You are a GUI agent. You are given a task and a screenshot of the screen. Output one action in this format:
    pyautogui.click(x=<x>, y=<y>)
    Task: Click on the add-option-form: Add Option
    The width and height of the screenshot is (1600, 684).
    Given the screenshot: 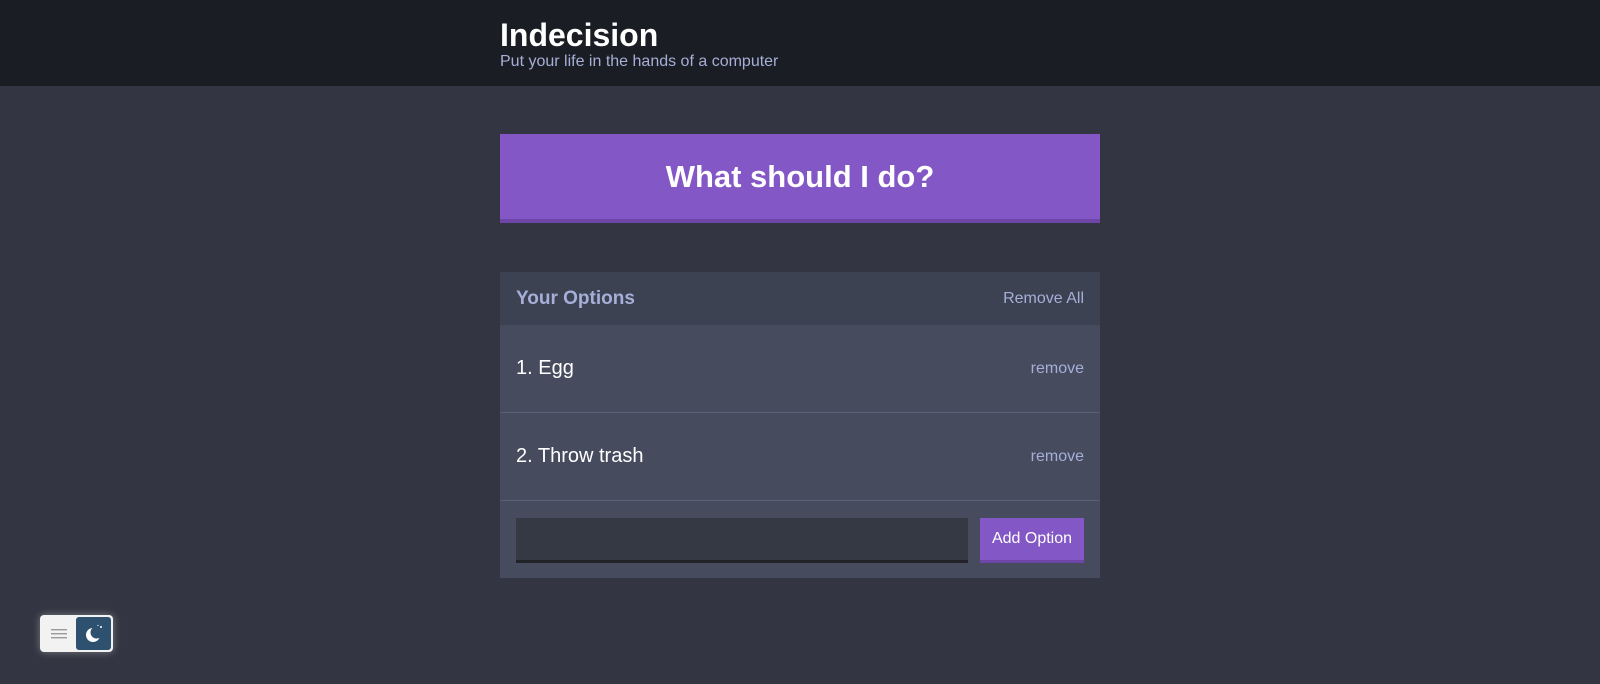 What is the action you would take?
    pyautogui.click(x=800, y=540)
    